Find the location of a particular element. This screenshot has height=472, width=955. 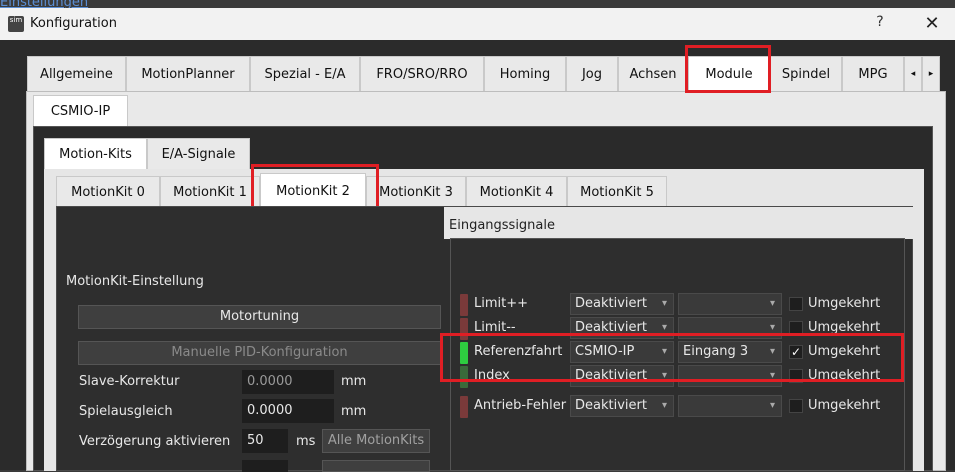

tab-motionkit-0: MotionKit 0 is located at coordinates (108, 192).